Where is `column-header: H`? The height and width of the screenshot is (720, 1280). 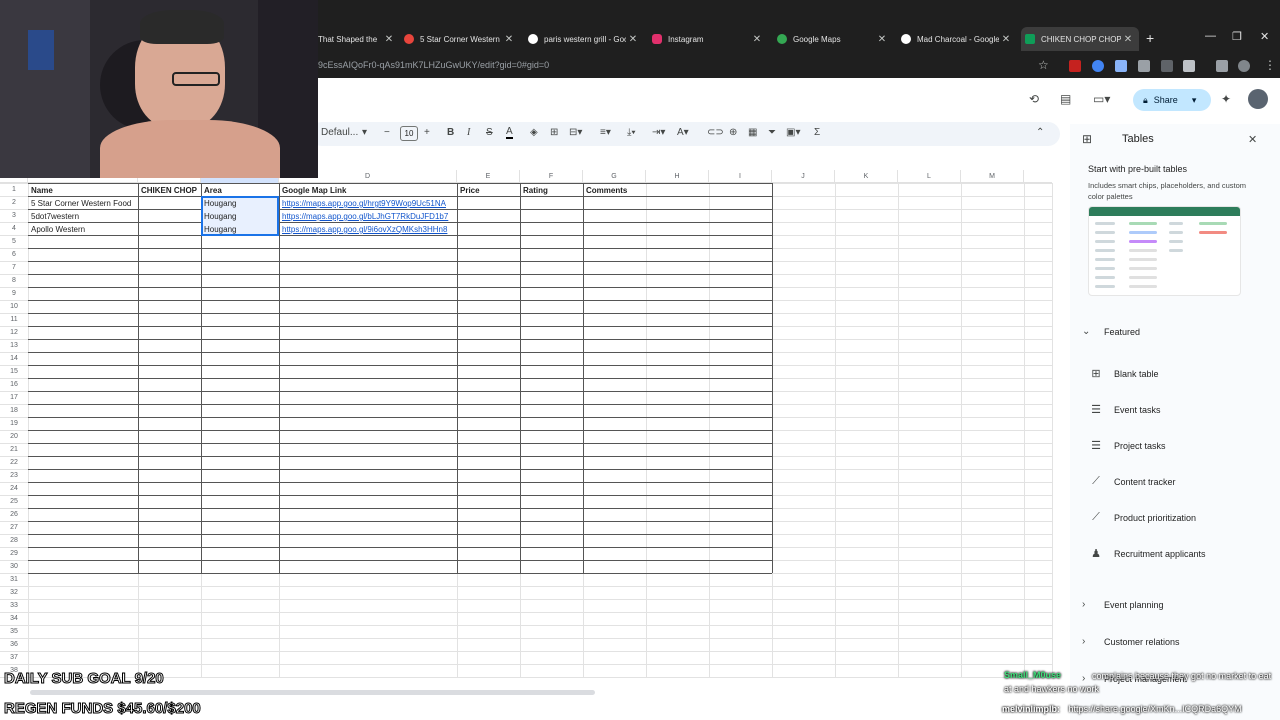 column-header: H is located at coordinates (677, 176).